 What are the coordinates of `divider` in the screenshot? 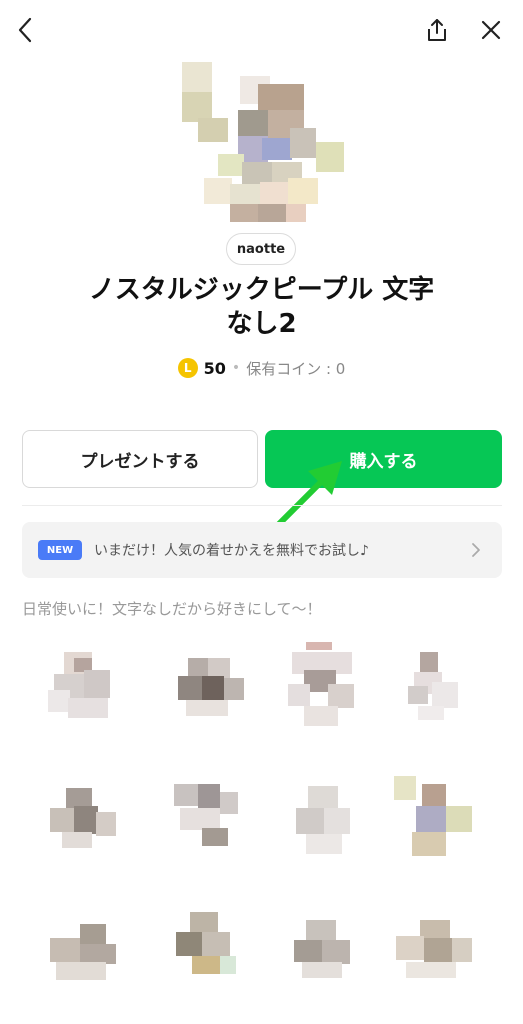 It's located at (262, 505).